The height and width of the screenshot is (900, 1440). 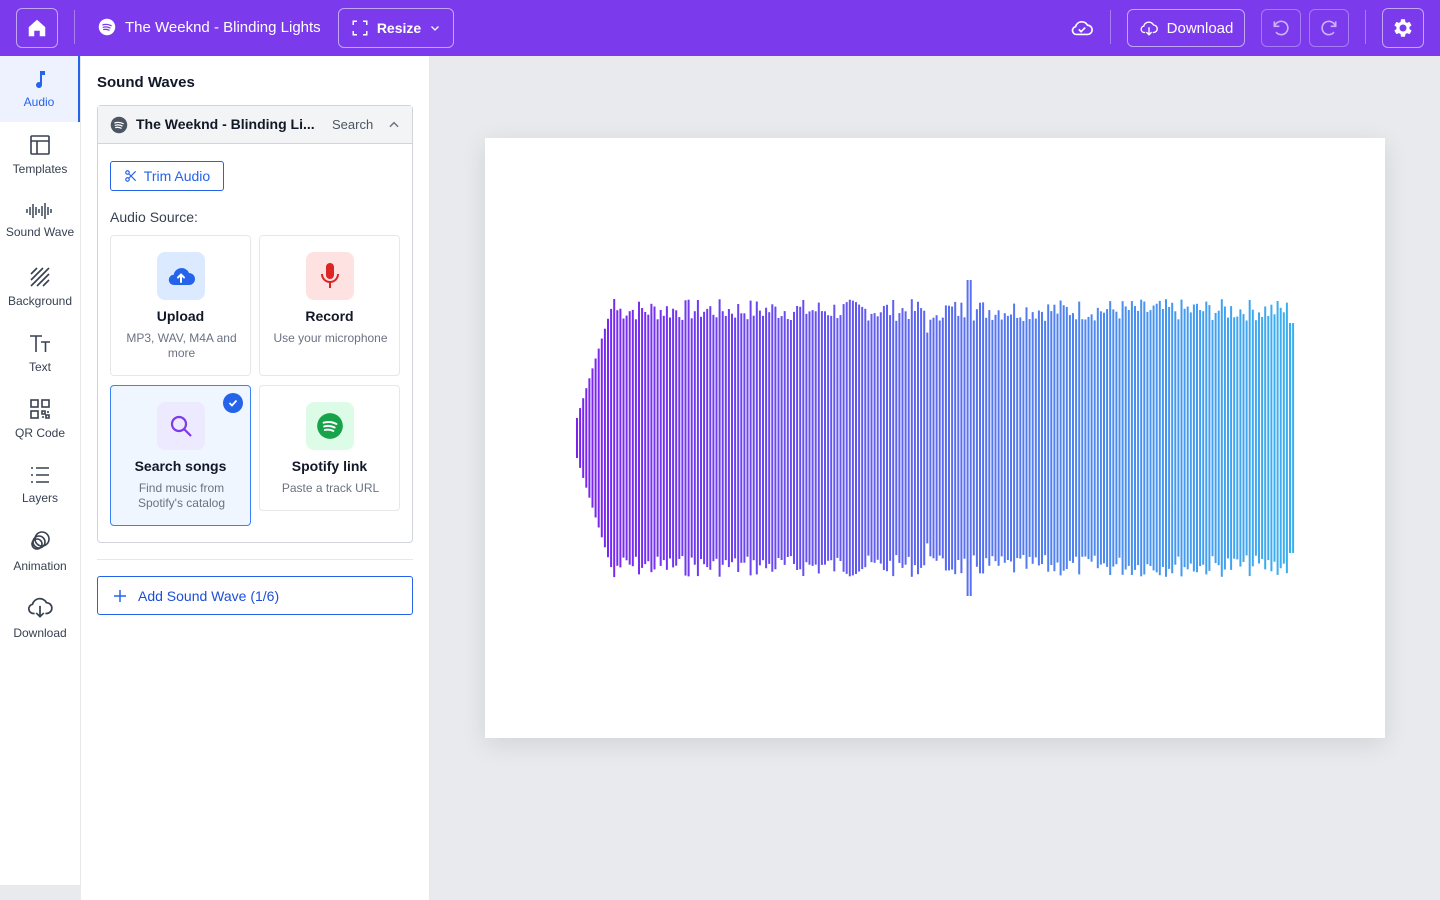 I want to click on home-button, so click(x=37, y=28).